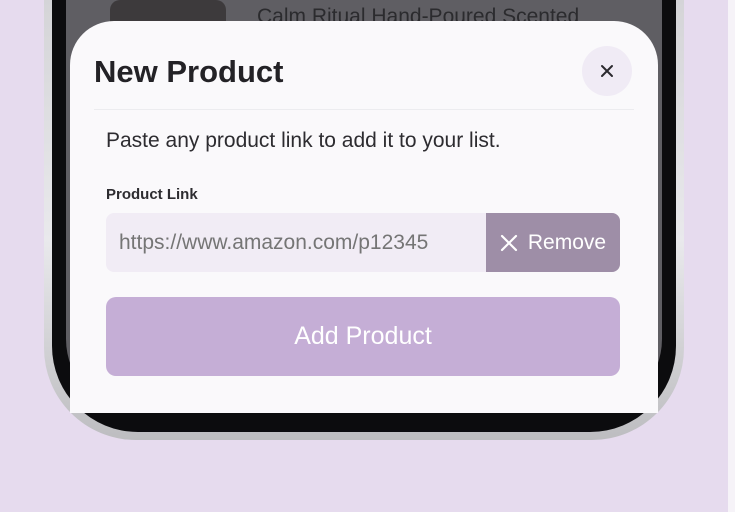 The width and height of the screenshot is (735, 512). I want to click on product-link-label: Product Link, so click(152, 194).